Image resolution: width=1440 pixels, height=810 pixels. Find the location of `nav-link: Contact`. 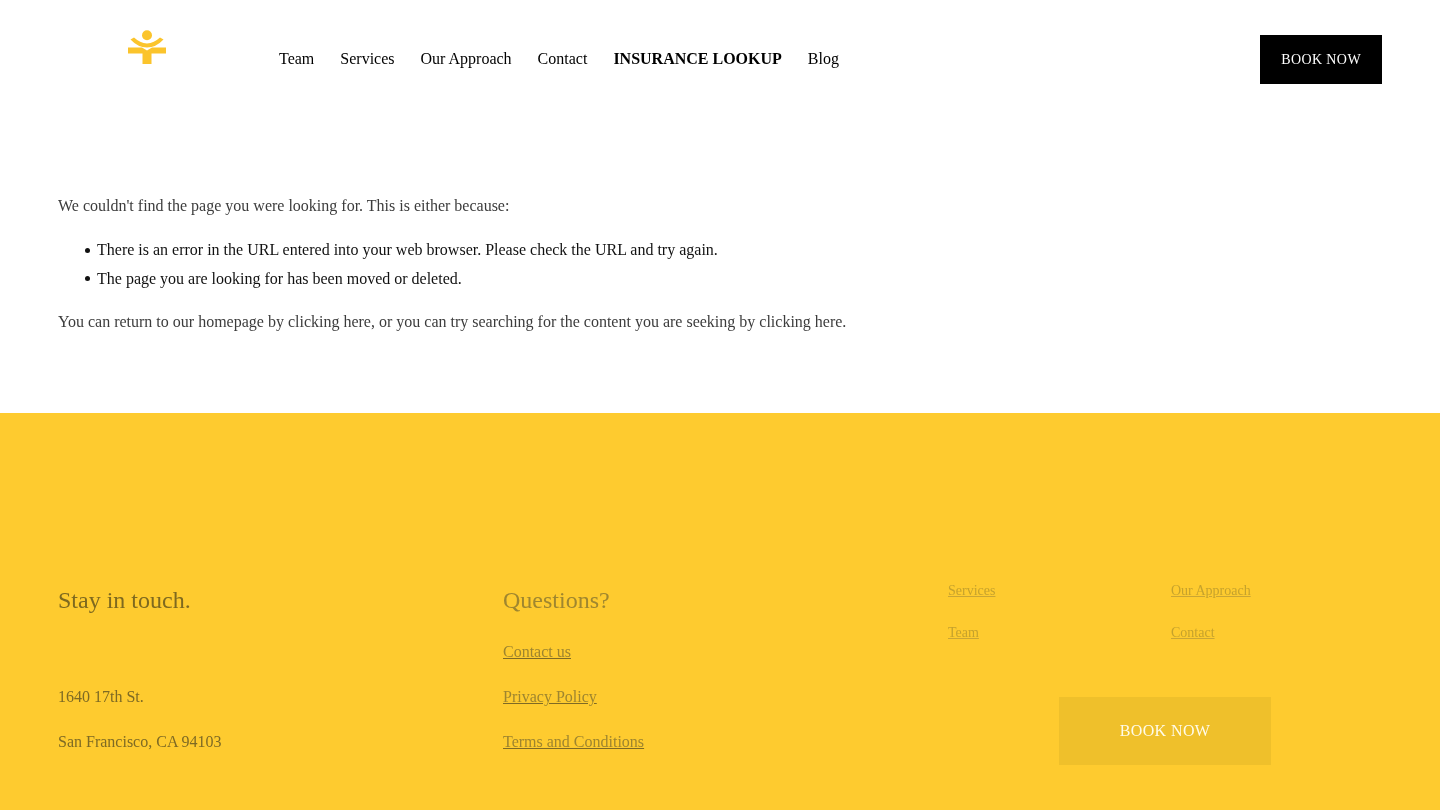

nav-link: Contact is located at coordinates (562, 59).